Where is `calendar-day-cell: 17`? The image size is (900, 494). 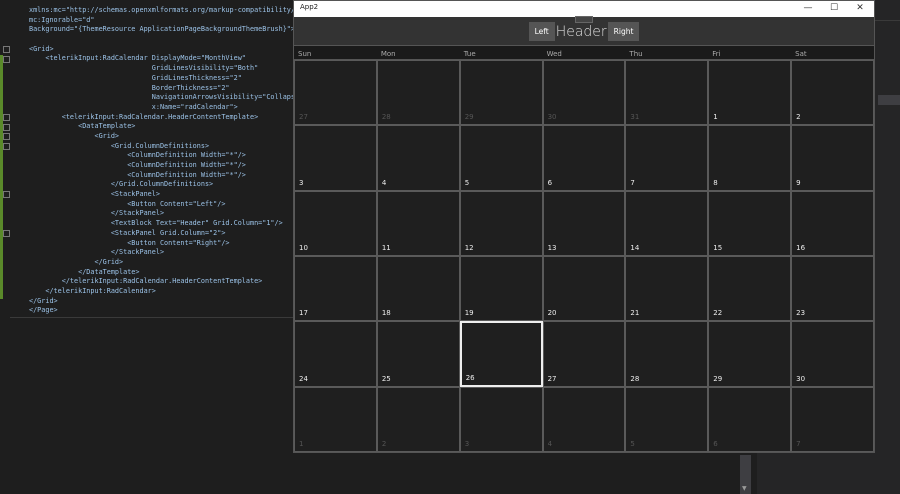
calendar-day-cell: 17 is located at coordinates (335, 289).